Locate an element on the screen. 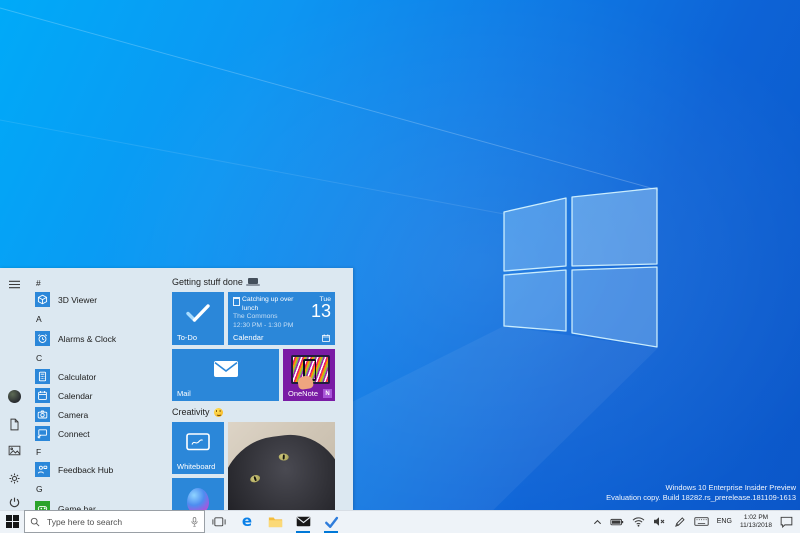 This screenshot has height=533, width=800. chevron-up-icon is located at coordinates (597, 521).